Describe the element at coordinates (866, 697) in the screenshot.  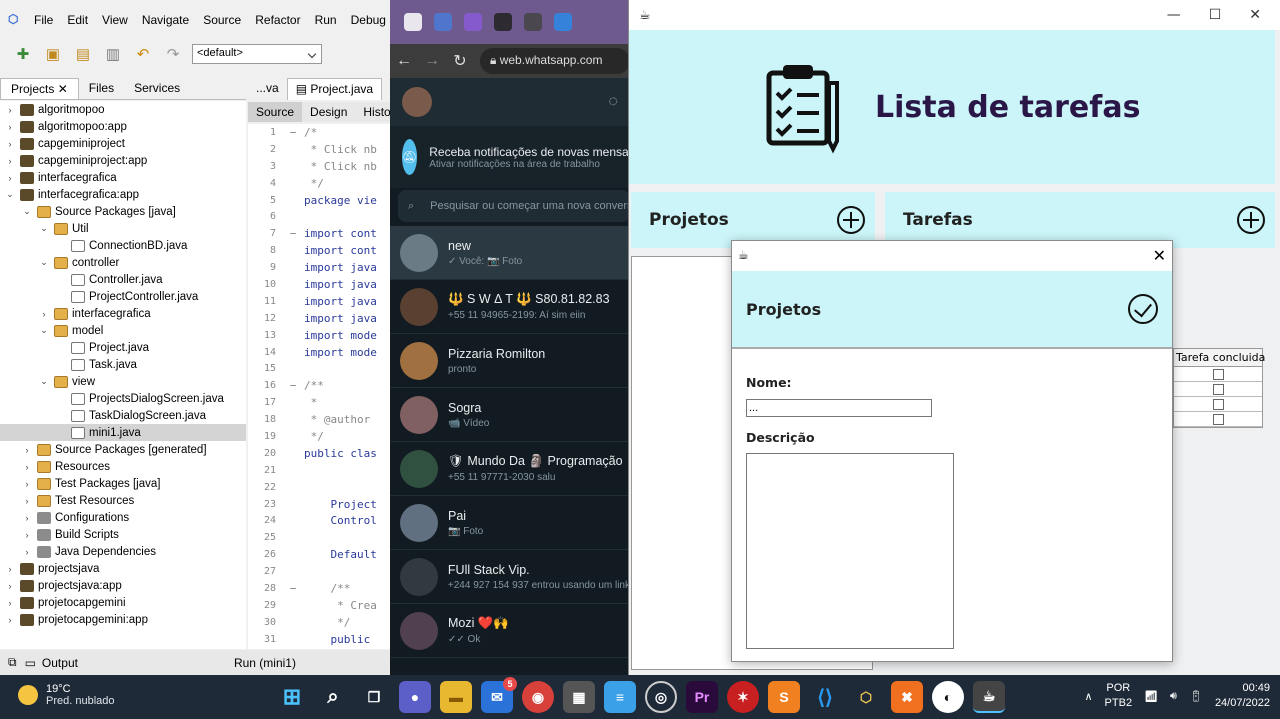
I see `netbeans-icon: ⬡` at that location.